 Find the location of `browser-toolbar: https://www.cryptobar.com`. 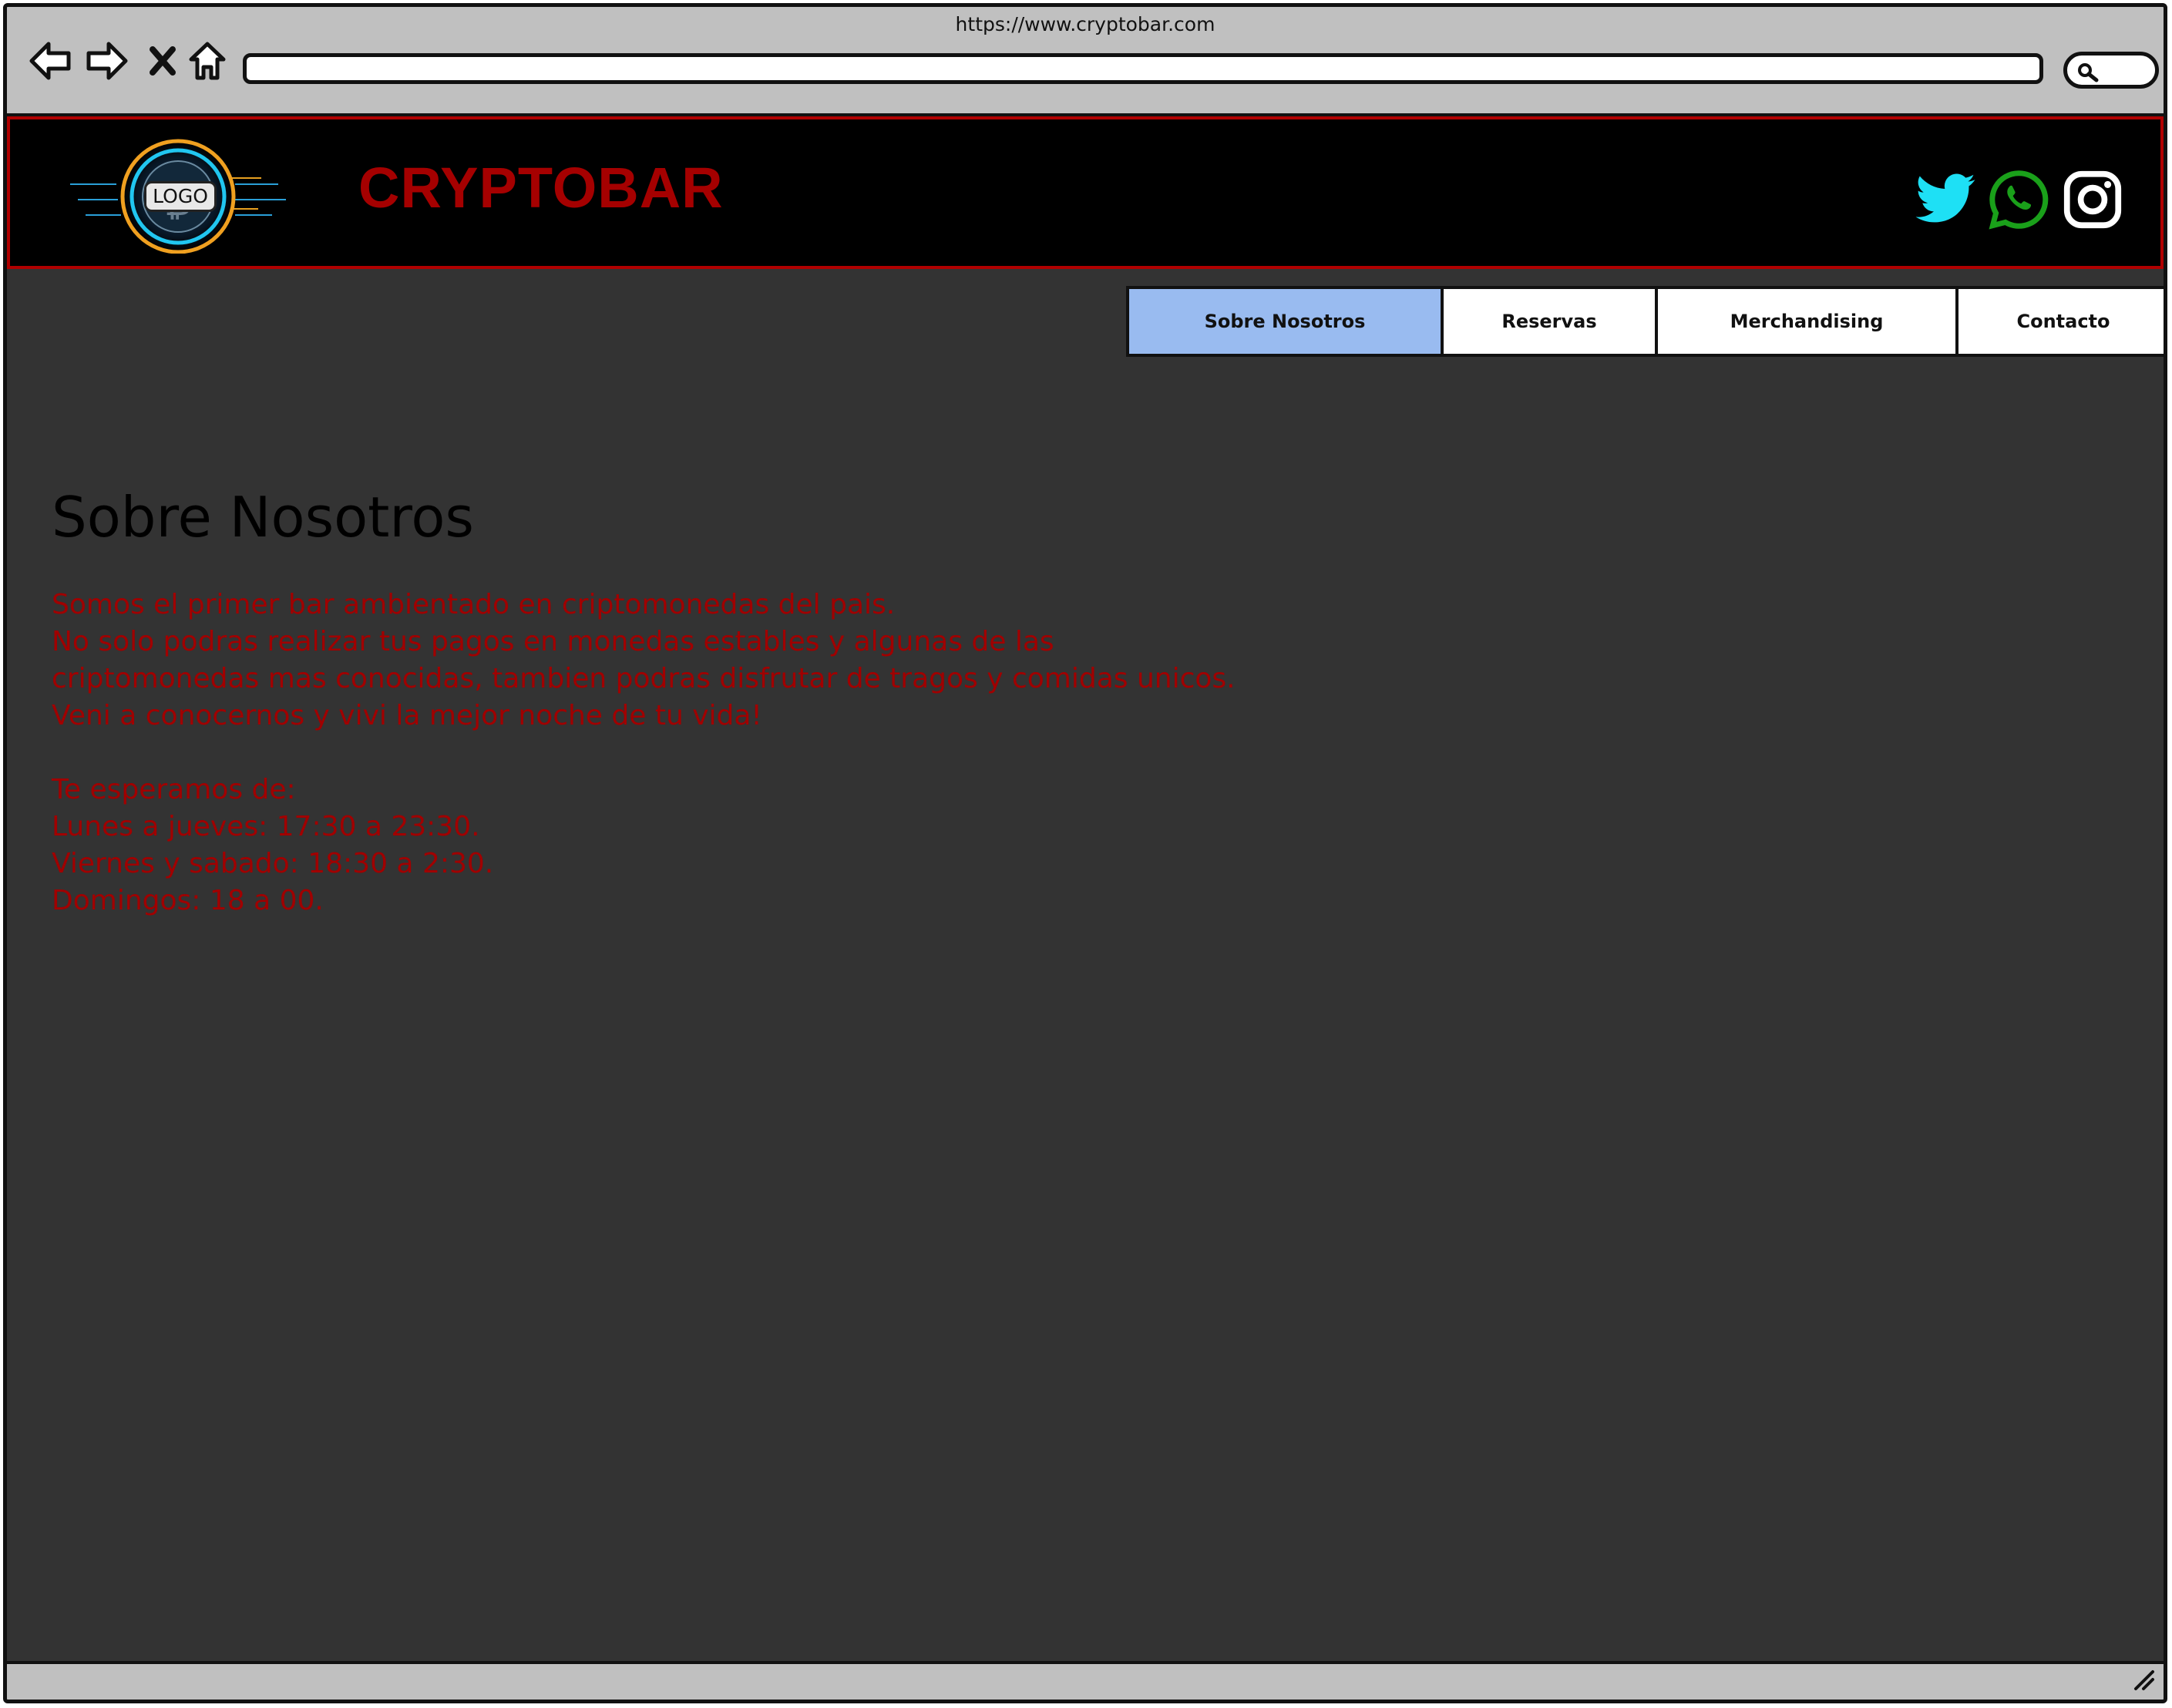

browser-toolbar: https://www.cryptobar.com is located at coordinates (1085, 62).